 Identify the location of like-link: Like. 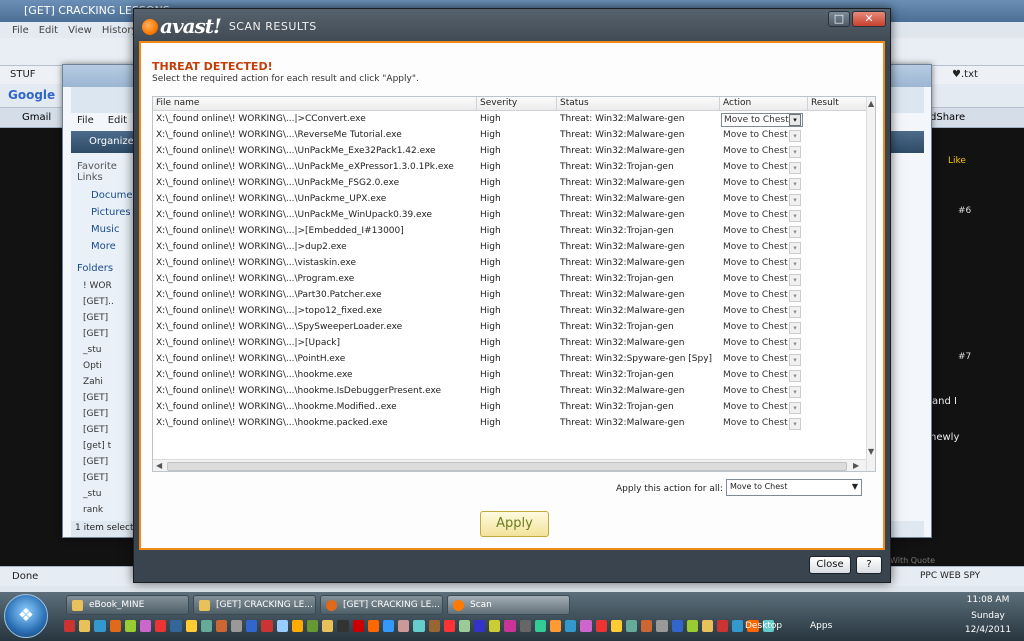
(957, 161).